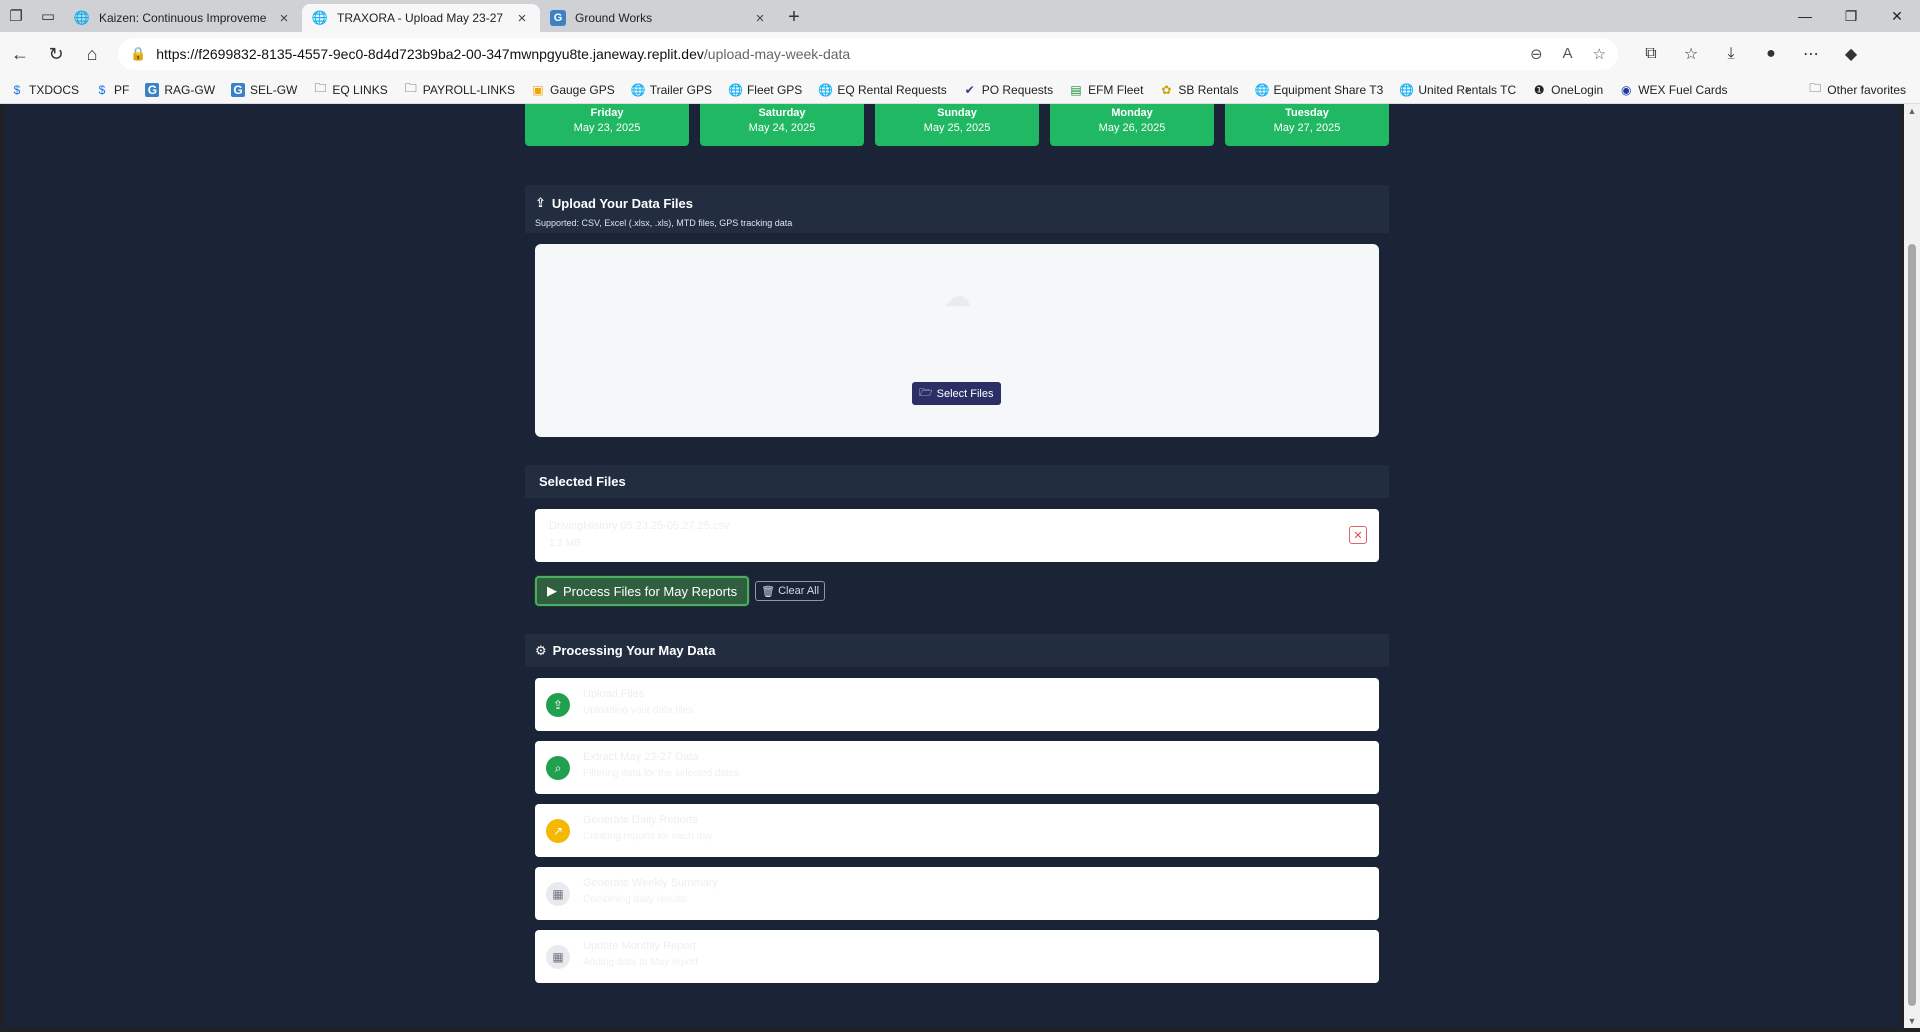 Image resolution: width=1920 pixels, height=1032 pixels. I want to click on bookmark-wex-fuel-cards: ◉ WEX Fuel Cards, so click(1673, 89).